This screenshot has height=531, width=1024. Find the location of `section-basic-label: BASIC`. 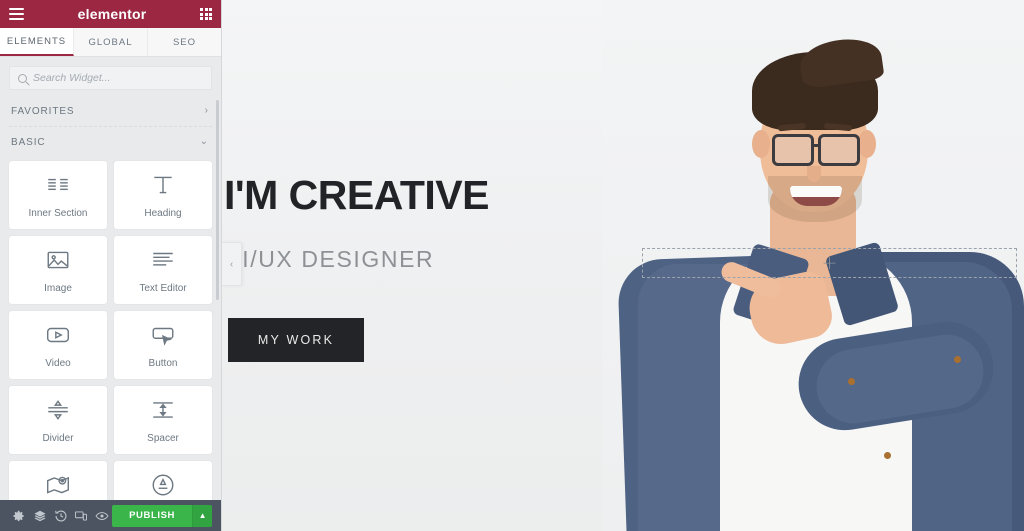

section-basic-label: BASIC is located at coordinates (28, 142).